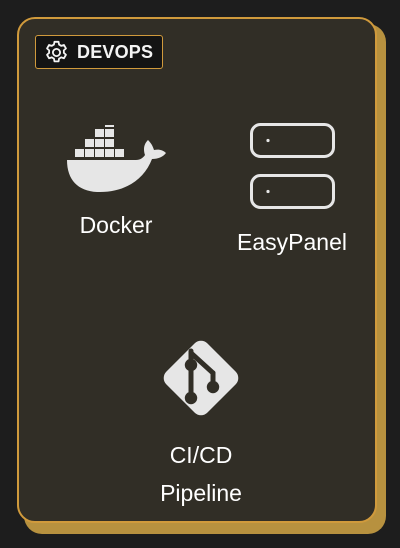 The image size is (400, 548). I want to click on server-rack-icon, so click(292, 166).